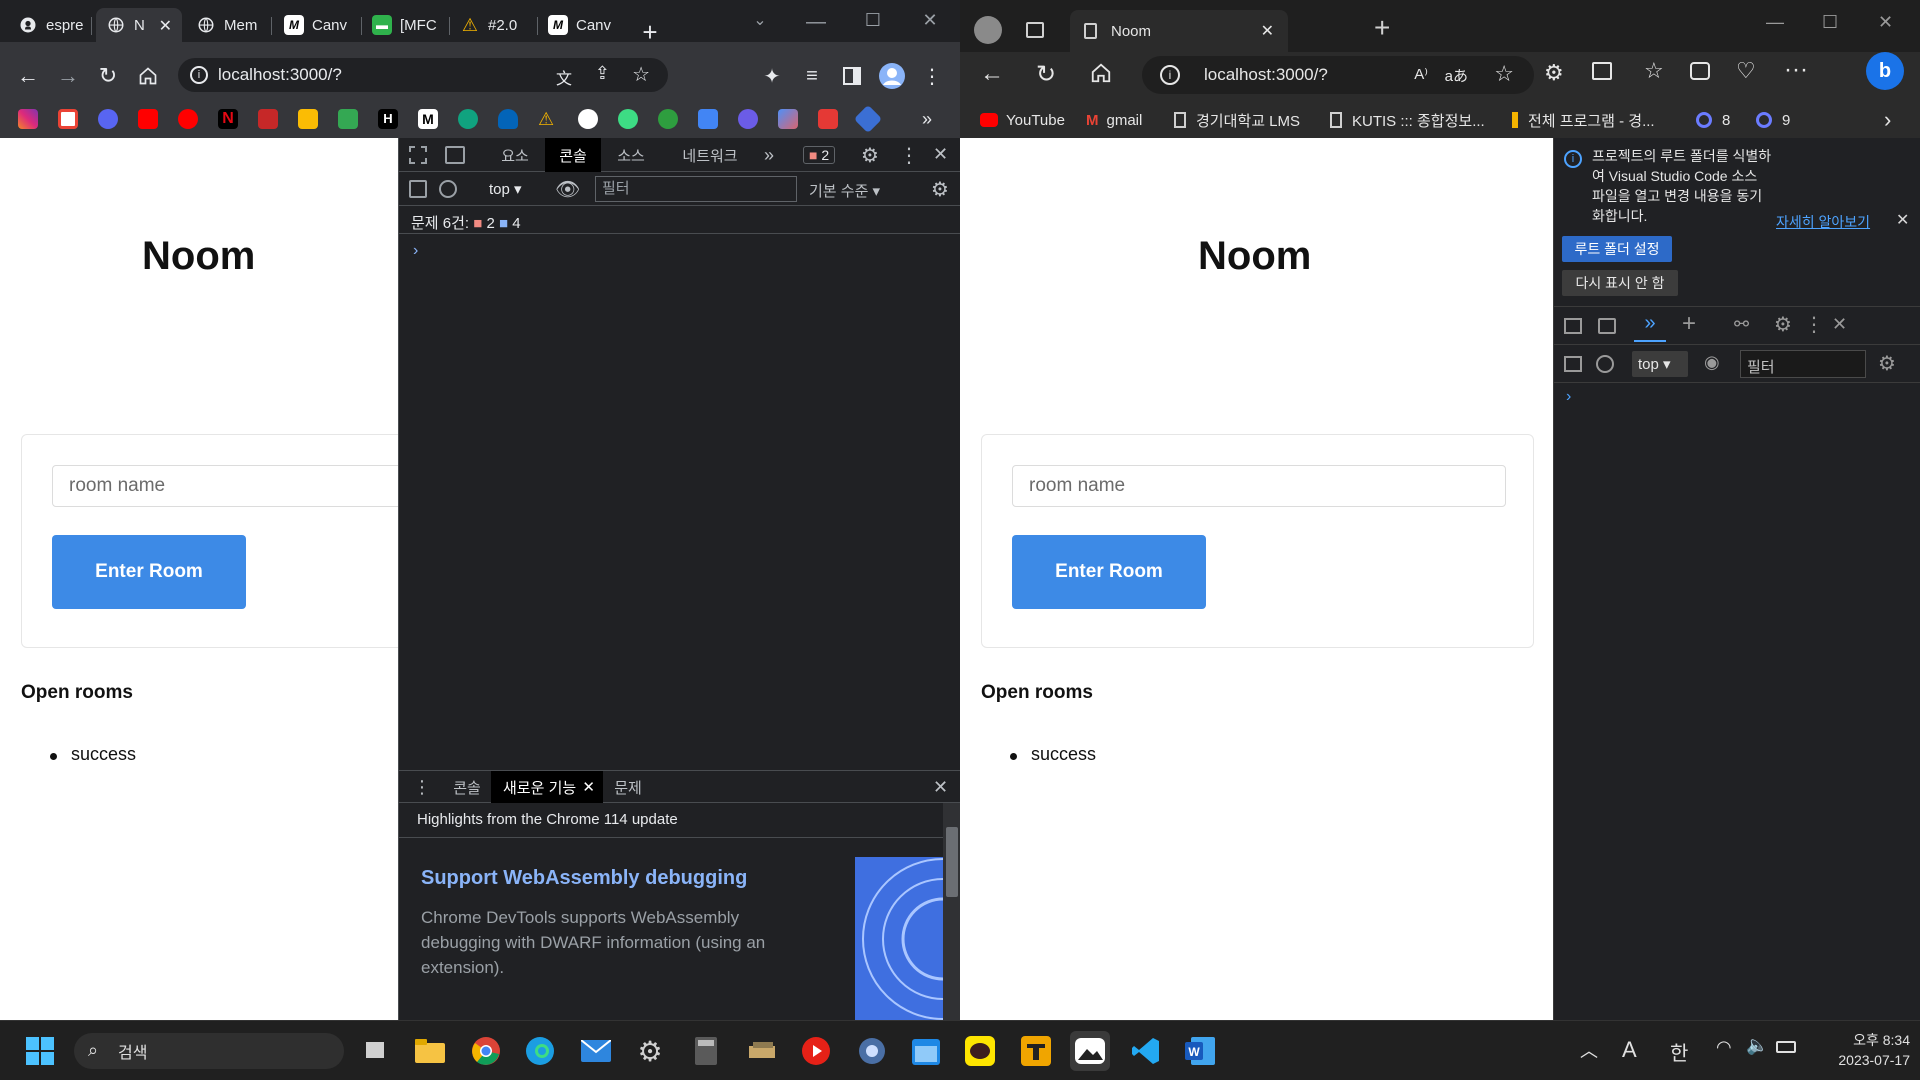 Image resolution: width=1920 pixels, height=1080 pixels. I want to click on sheets-icon, so click(348, 119).